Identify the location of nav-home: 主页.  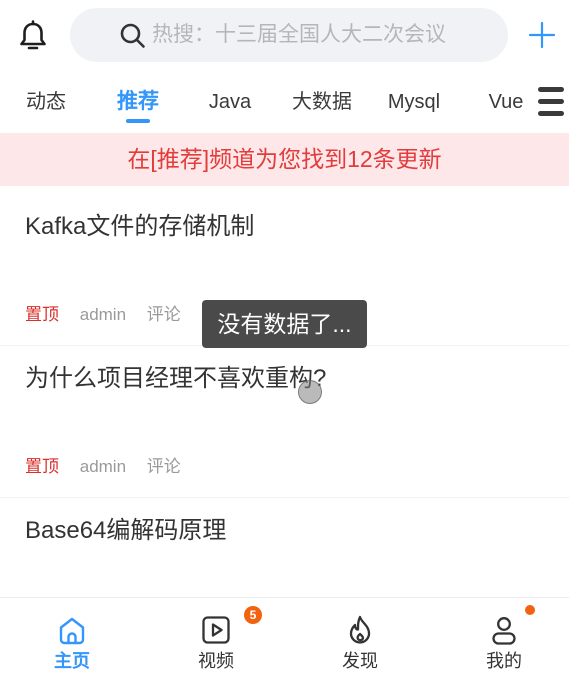
(72, 647).